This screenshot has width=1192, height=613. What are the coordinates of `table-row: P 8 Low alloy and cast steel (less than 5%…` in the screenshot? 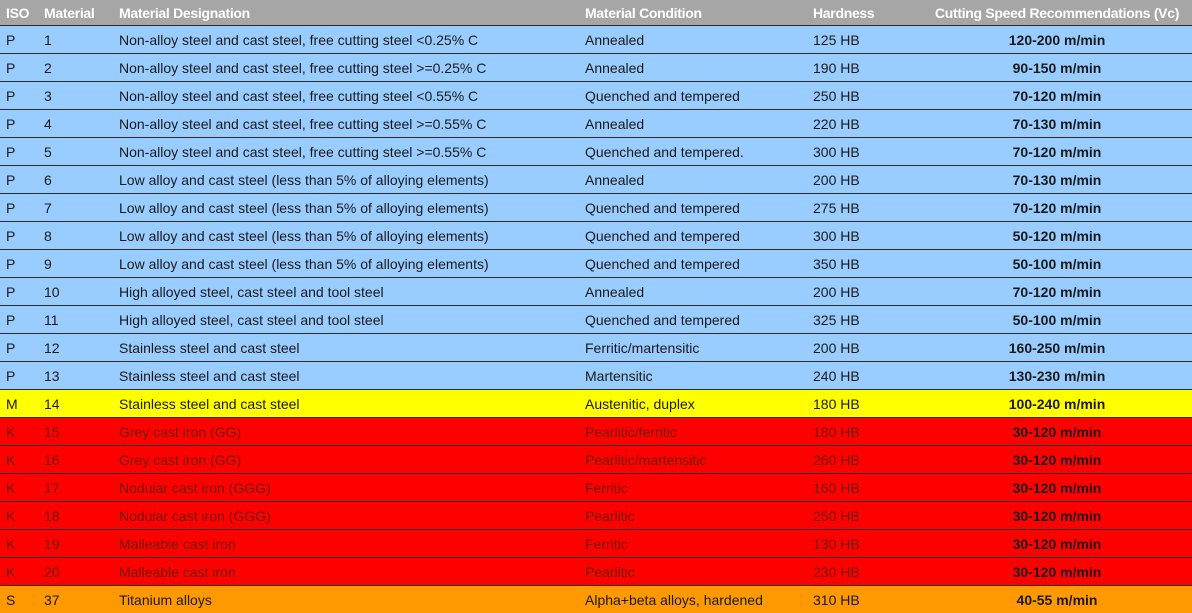 It's located at (596, 235).